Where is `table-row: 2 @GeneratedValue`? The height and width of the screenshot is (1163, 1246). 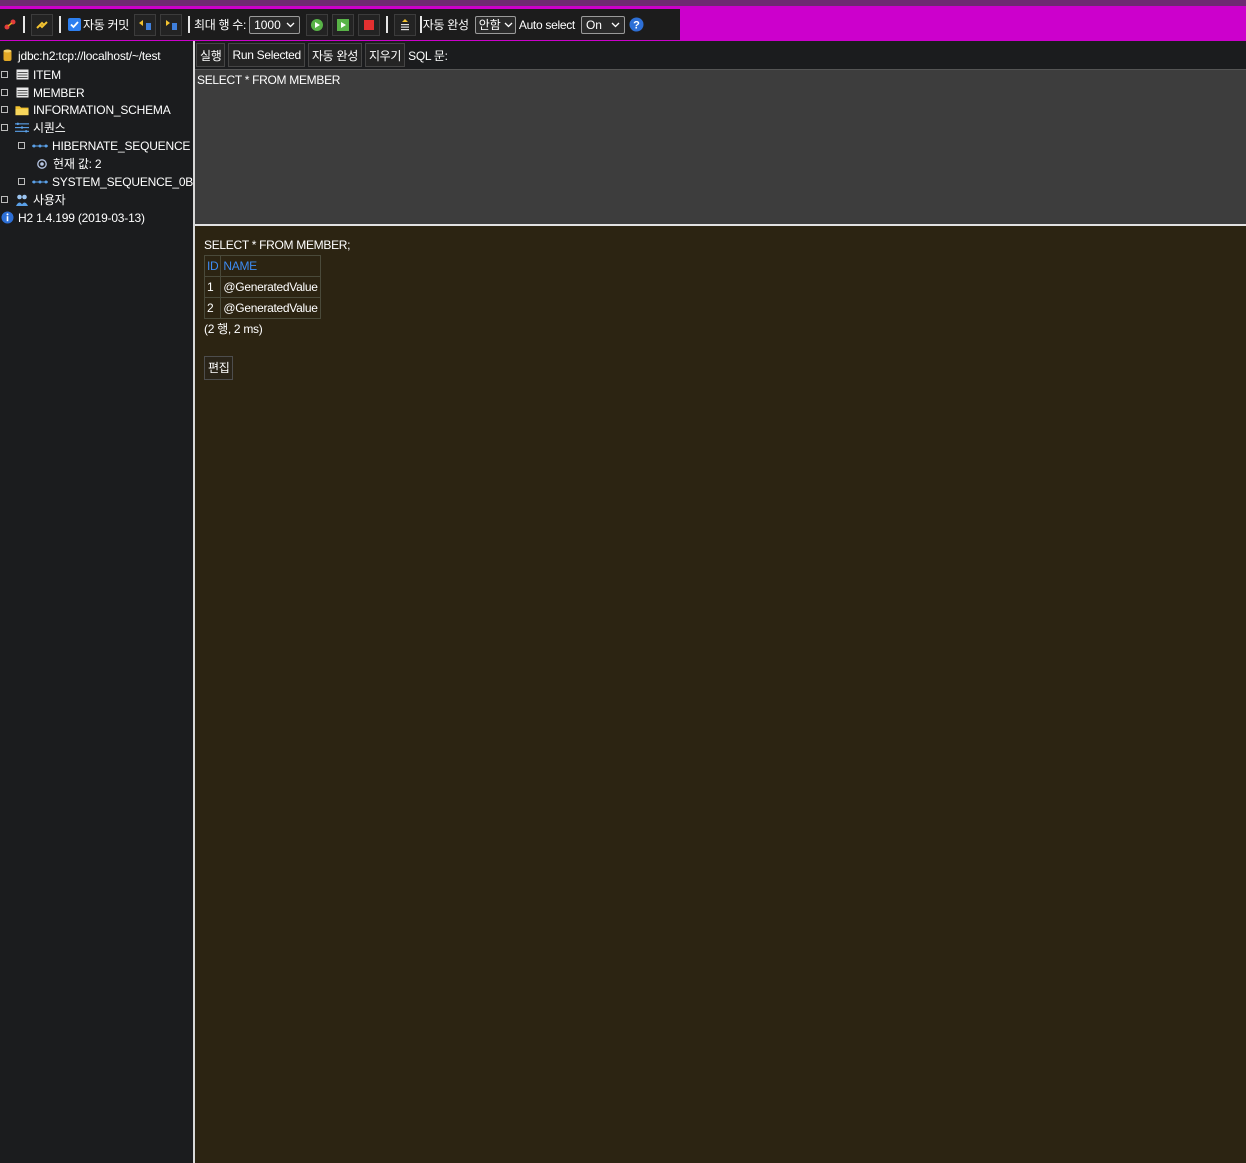 table-row: 2 @GeneratedValue is located at coordinates (262, 308).